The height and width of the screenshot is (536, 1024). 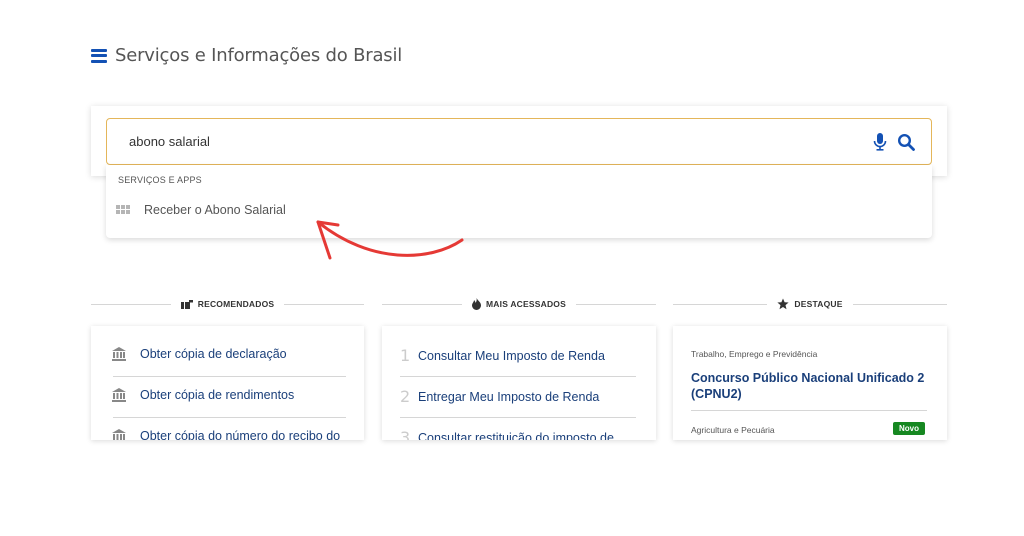 I want to click on microphone-icon, so click(x=880, y=142).